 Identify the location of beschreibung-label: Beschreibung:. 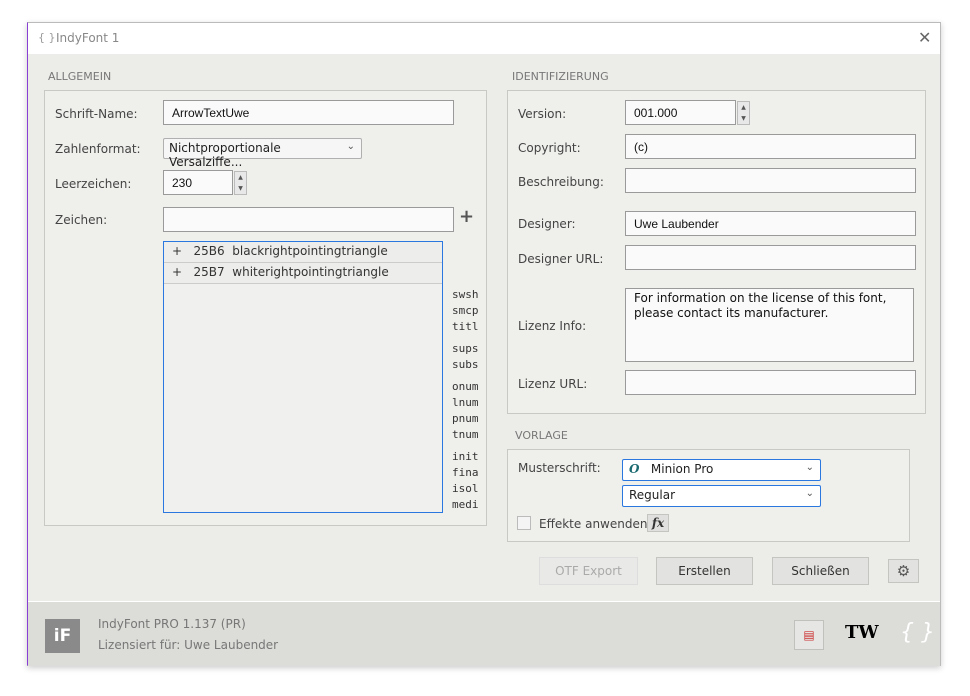
(561, 182).